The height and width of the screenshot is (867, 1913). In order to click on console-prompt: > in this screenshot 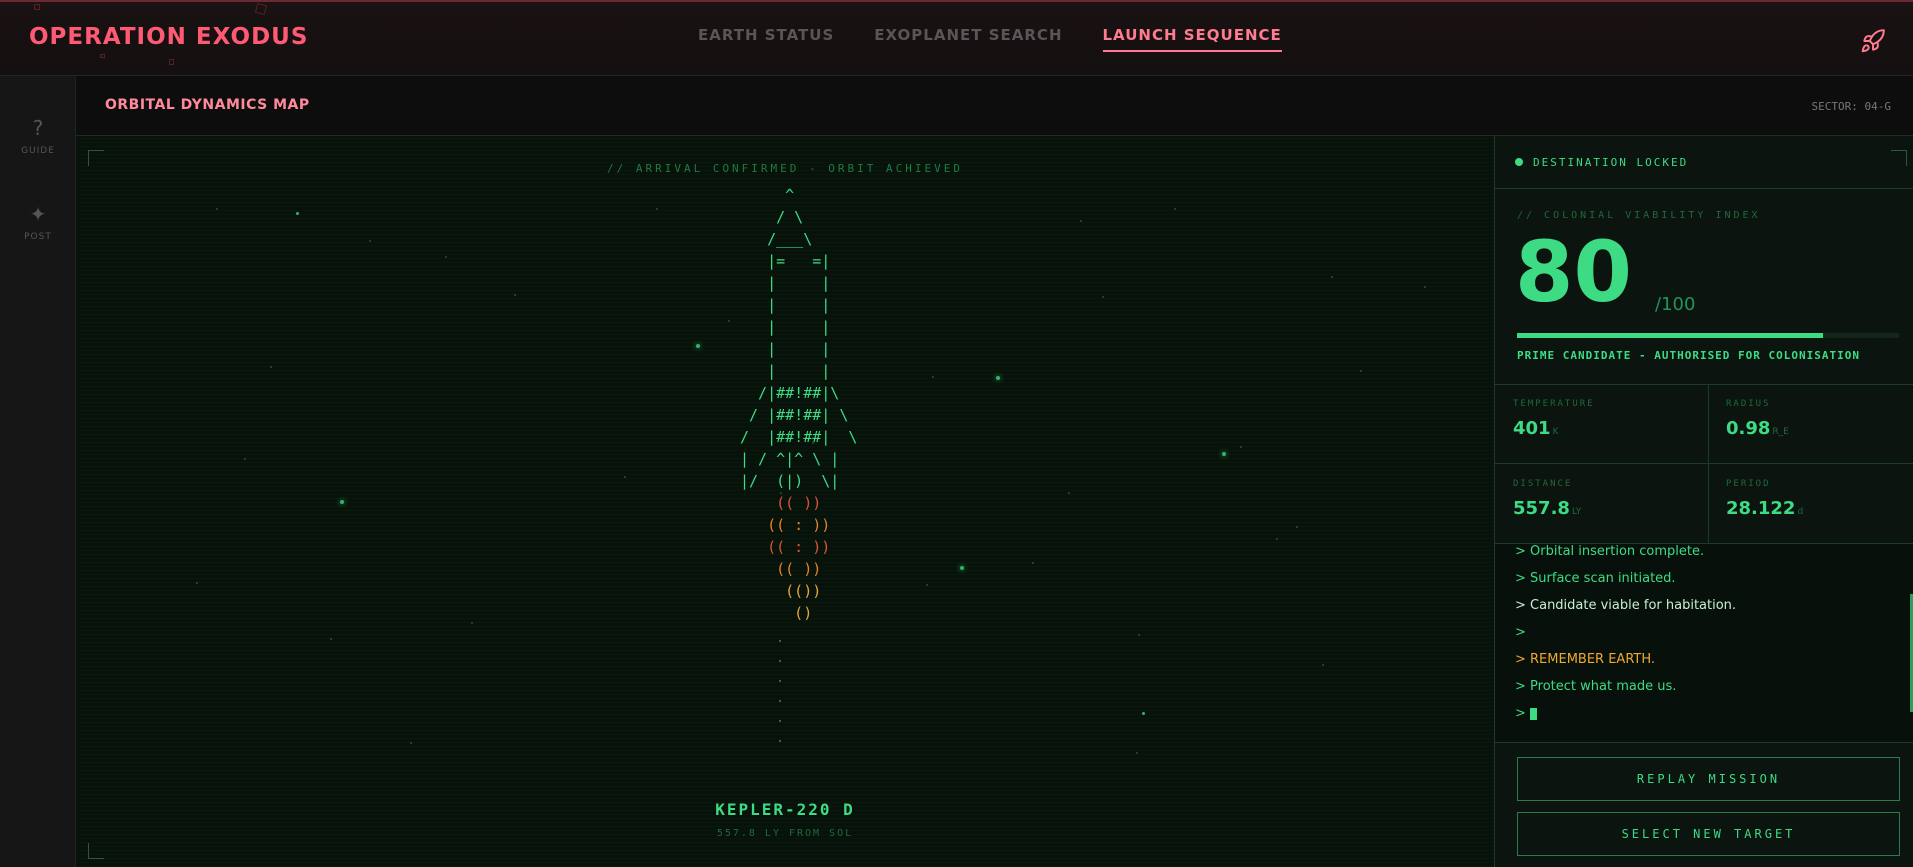, I will do `click(1526, 713)`.